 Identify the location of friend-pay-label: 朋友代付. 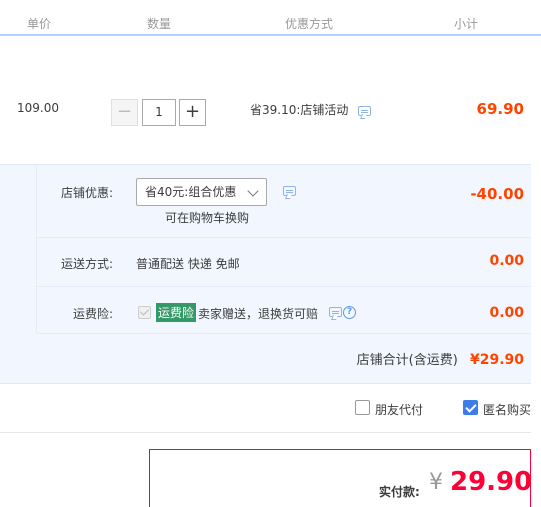
(399, 409).